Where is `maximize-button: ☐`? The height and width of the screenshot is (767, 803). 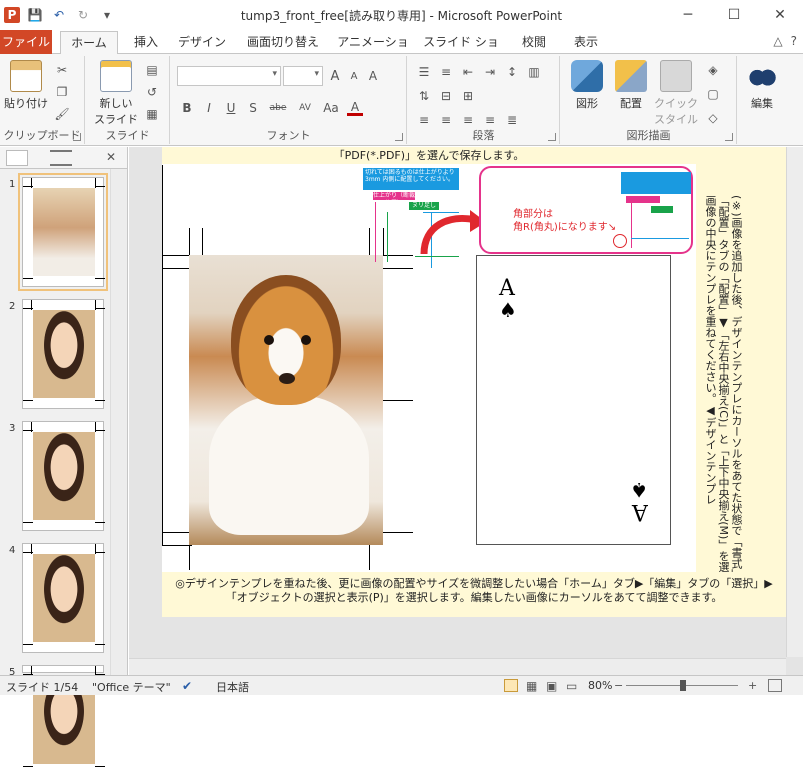 maximize-button: ☐ is located at coordinates (734, 15).